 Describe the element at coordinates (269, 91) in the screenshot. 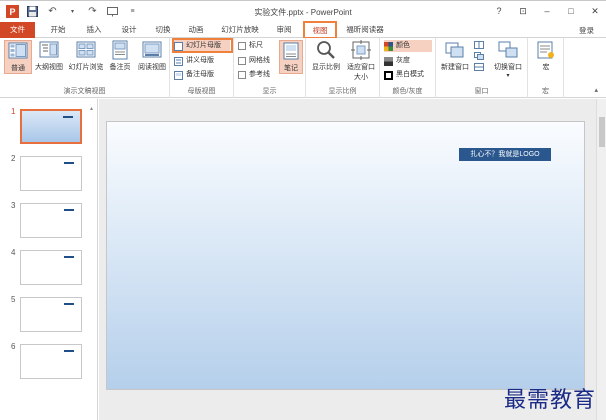

I see `group-label-show: 显示` at that location.